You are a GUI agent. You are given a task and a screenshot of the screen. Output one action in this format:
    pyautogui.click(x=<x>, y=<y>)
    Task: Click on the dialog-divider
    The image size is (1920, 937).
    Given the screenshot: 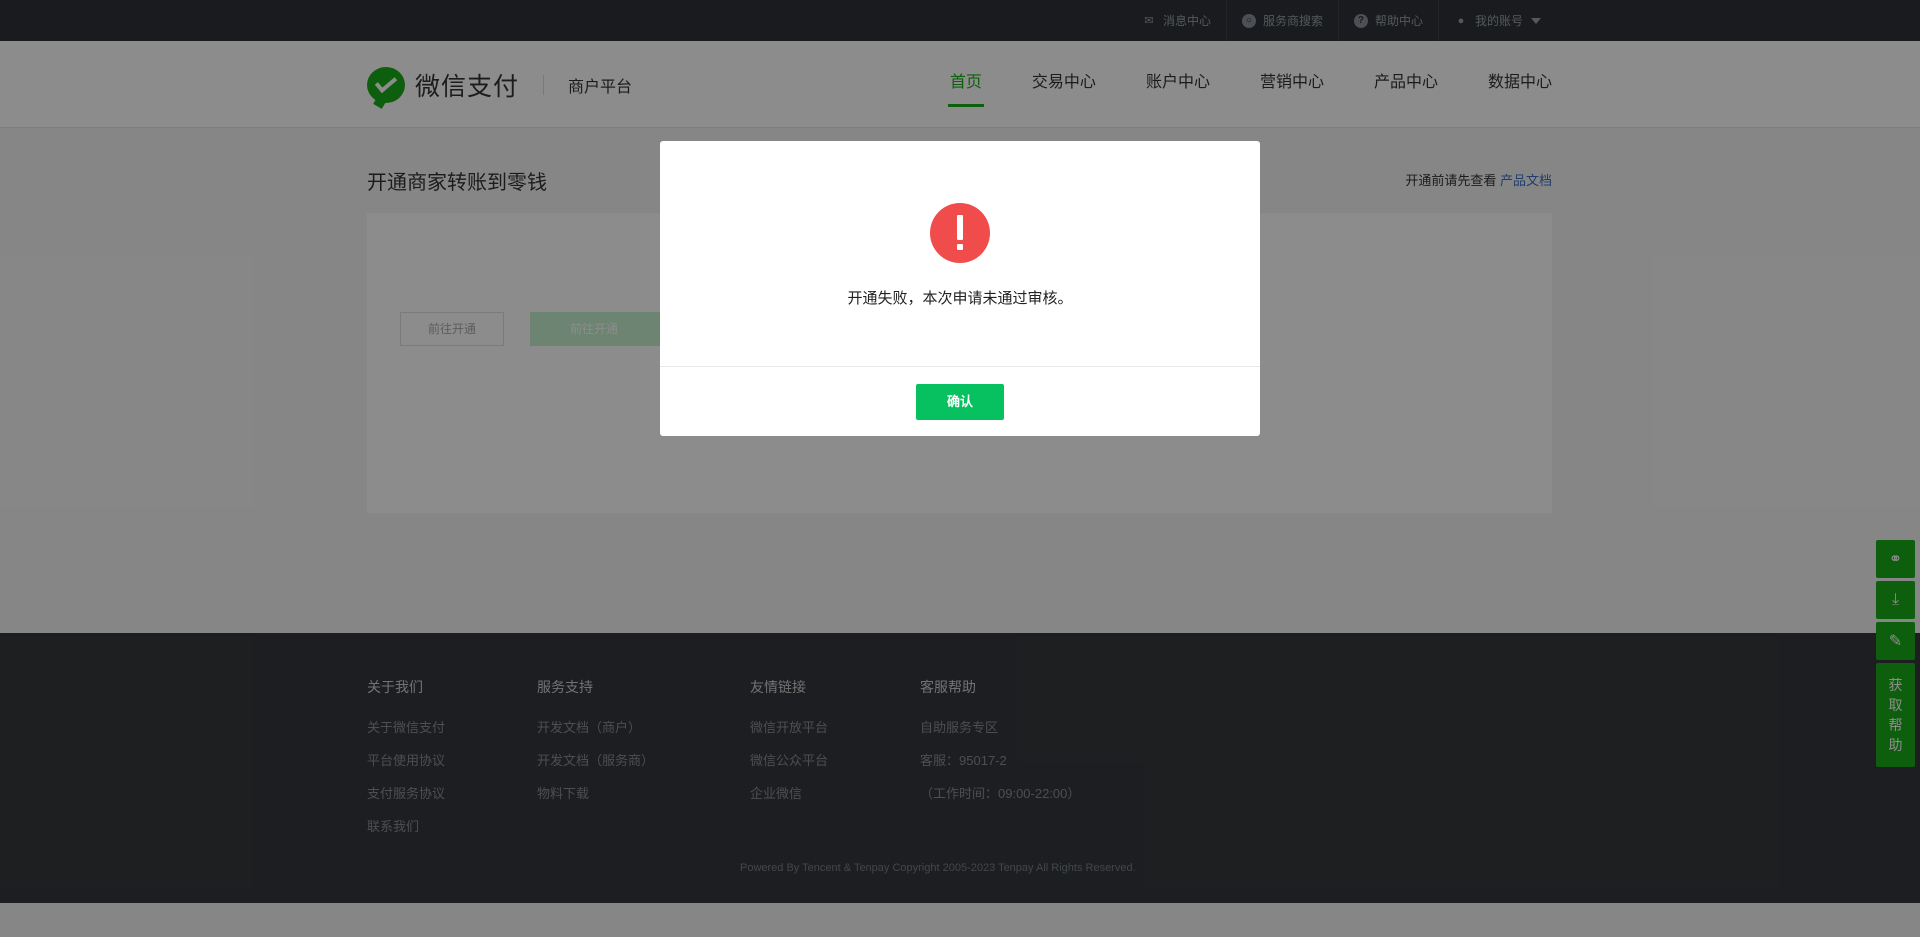 What is the action you would take?
    pyautogui.click(x=960, y=366)
    